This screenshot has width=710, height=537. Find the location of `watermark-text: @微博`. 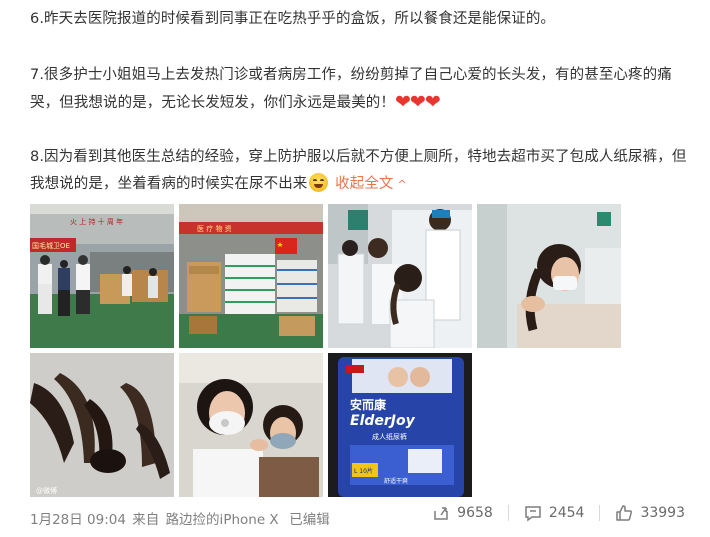

watermark-text: @微博 is located at coordinates (46, 490).